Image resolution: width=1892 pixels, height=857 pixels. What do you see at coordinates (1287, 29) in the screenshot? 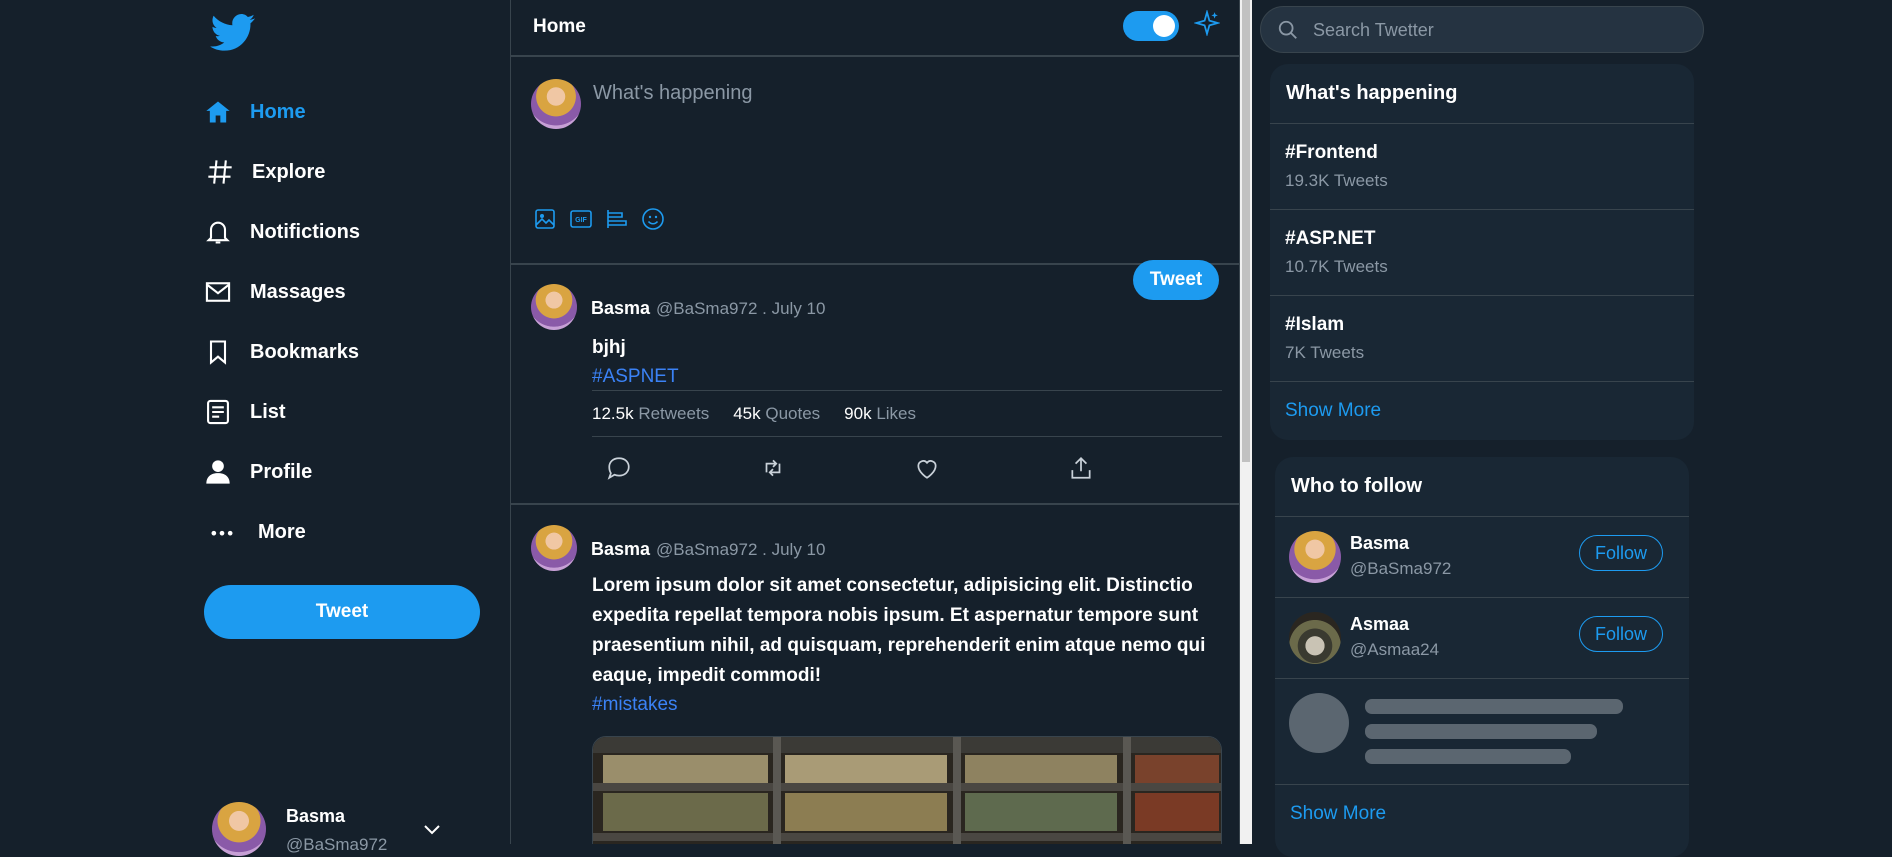
I see `search-icon` at bounding box center [1287, 29].